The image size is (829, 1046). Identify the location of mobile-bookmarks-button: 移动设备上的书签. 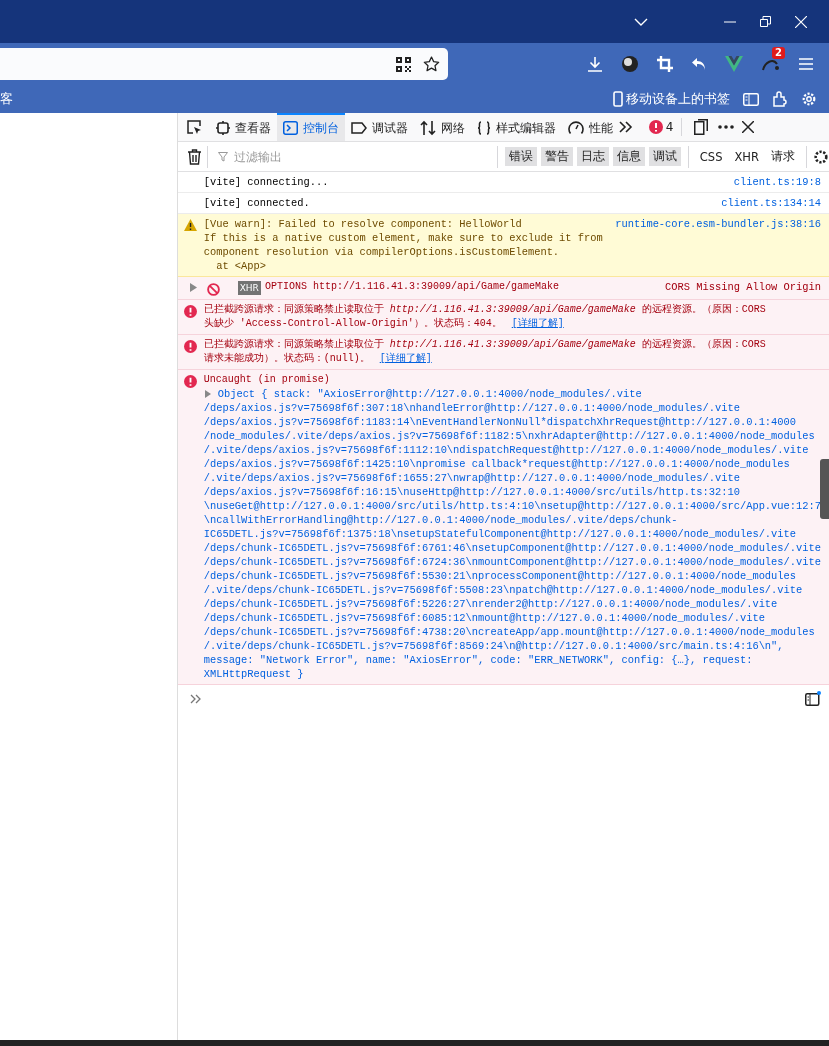
(671, 99).